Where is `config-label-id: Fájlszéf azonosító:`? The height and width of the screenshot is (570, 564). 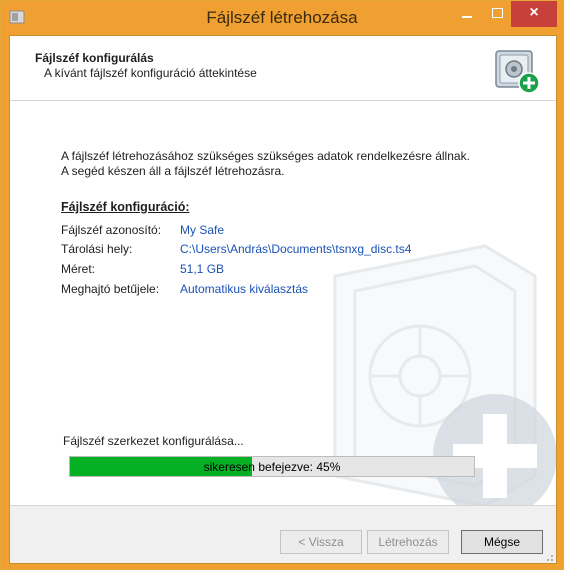 config-label-id: Fájlszéf azonosító: is located at coordinates (111, 230).